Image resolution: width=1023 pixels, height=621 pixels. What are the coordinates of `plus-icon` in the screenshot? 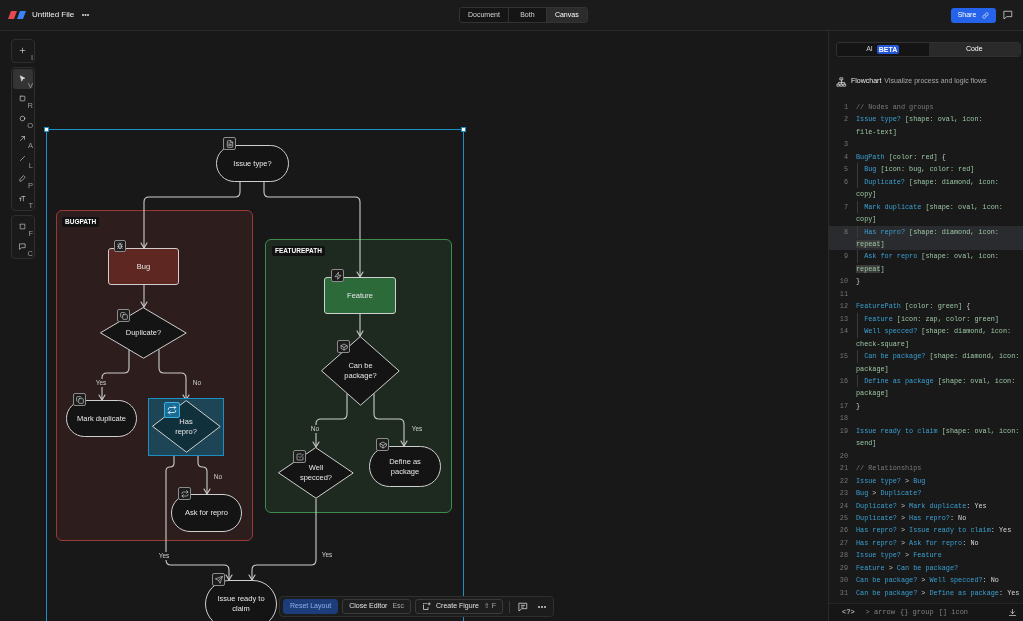 It's located at (22, 50).